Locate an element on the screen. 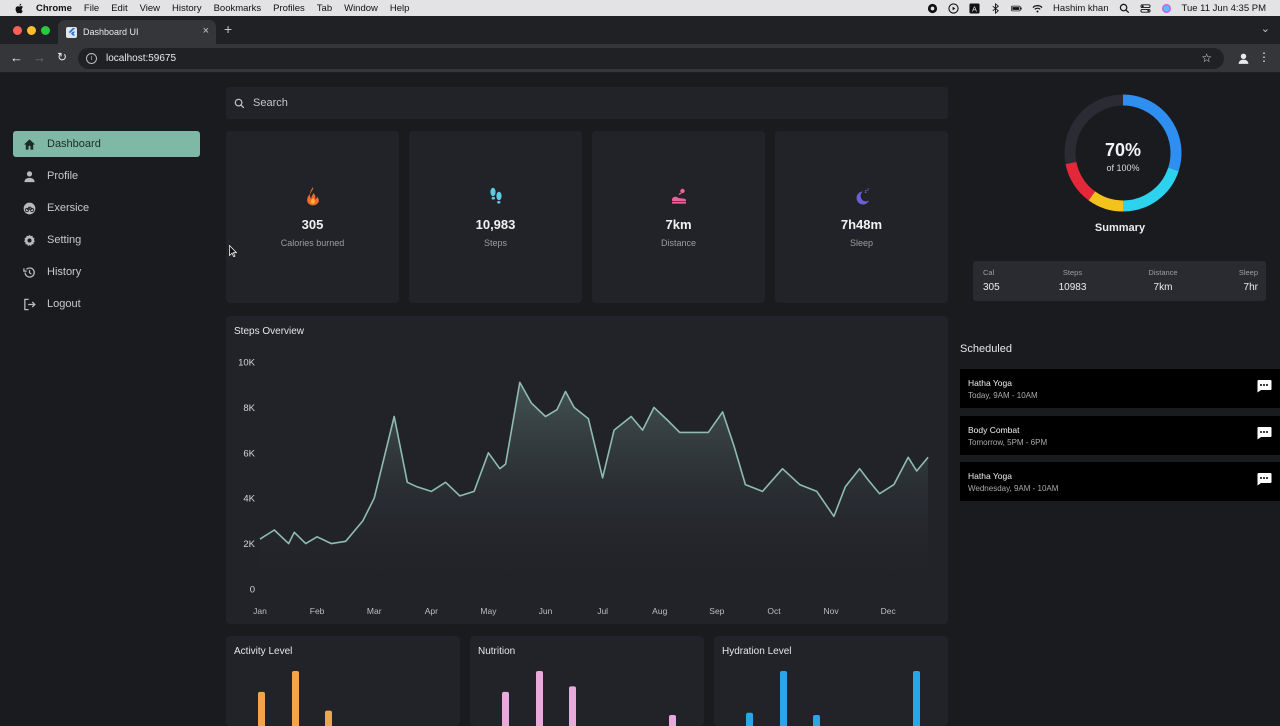 The height and width of the screenshot is (726, 1280). menu-profiles: Profiles is located at coordinates (289, 8).